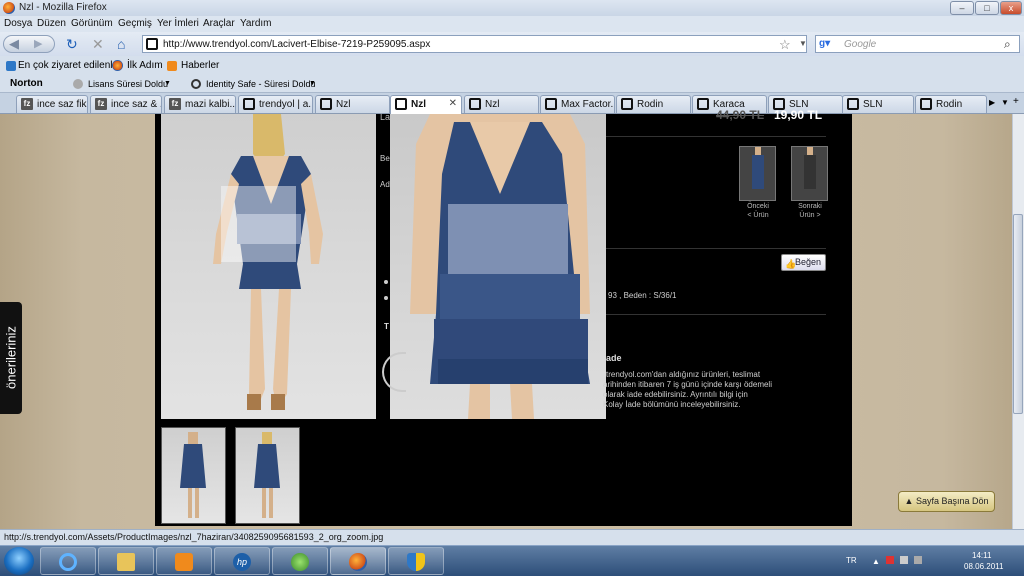 Image resolution: width=1024 pixels, height=576 pixels. I want to click on tray-volume-icon, so click(918, 560).